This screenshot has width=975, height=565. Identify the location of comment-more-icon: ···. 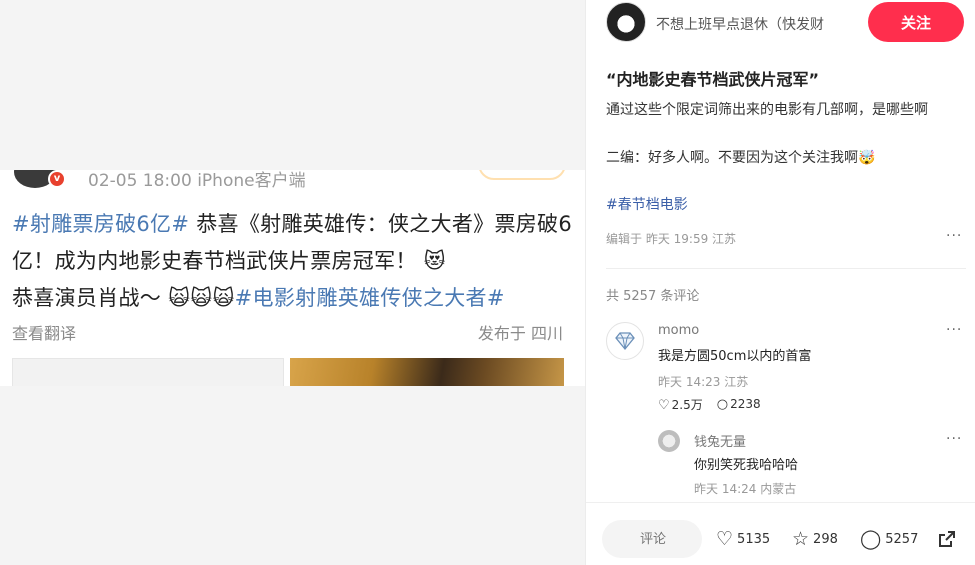
(954, 330).